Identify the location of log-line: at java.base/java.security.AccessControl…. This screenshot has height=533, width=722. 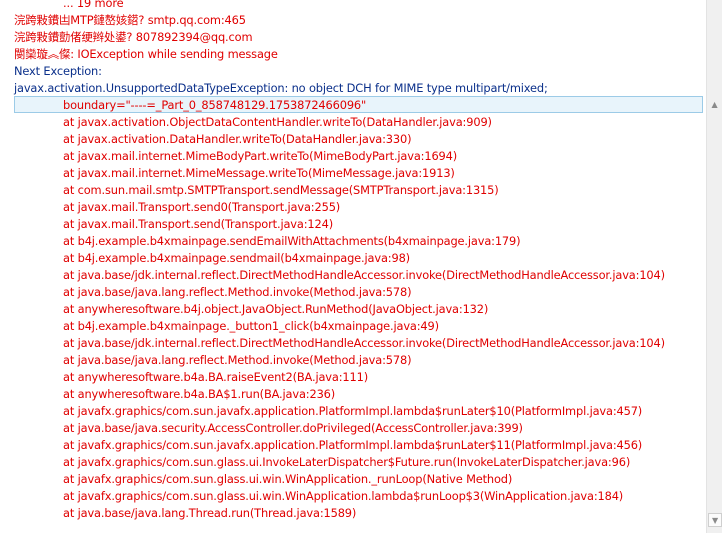
(293, 428).